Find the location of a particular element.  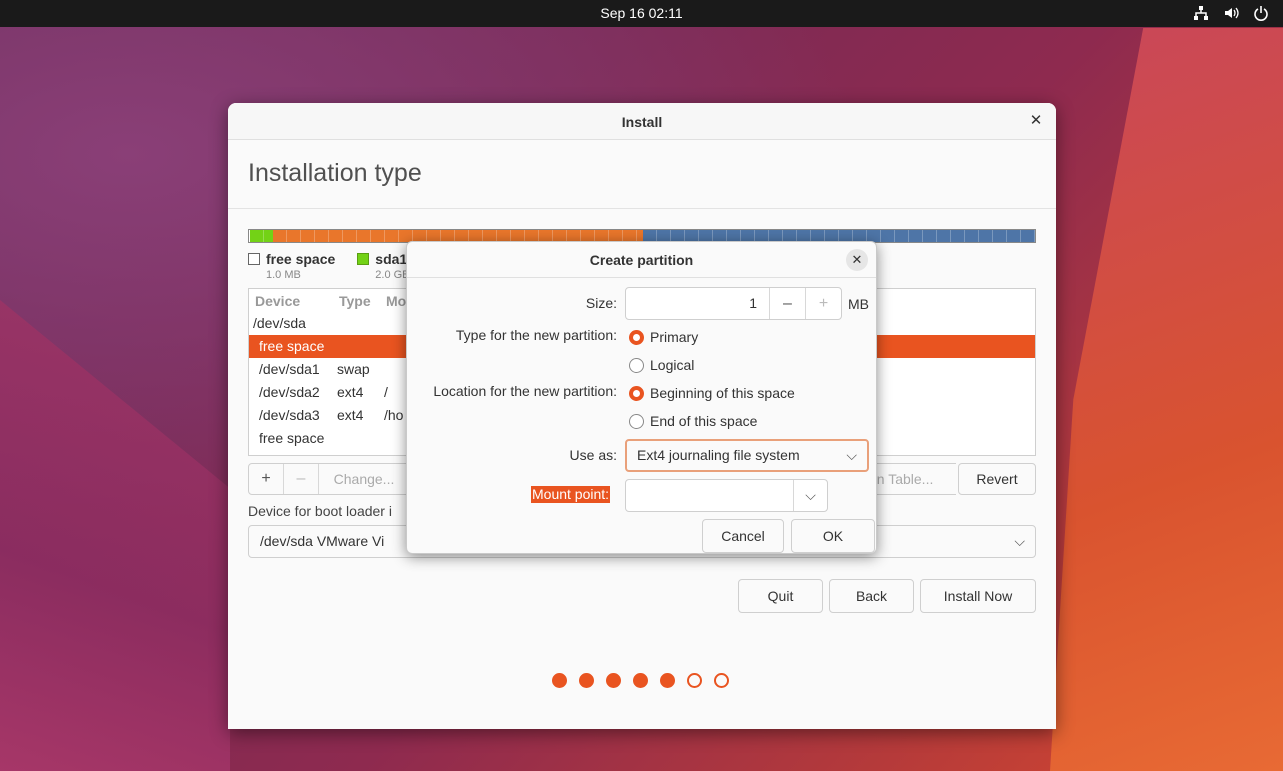

dialog-header: Create partition ✕ is located at coordinates (641, 260).